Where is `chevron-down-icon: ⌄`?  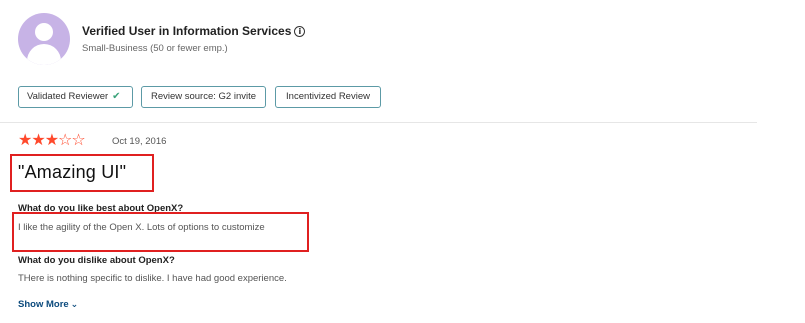
chevron-down-icon: ⌄ is located at coordinates (74, 305).